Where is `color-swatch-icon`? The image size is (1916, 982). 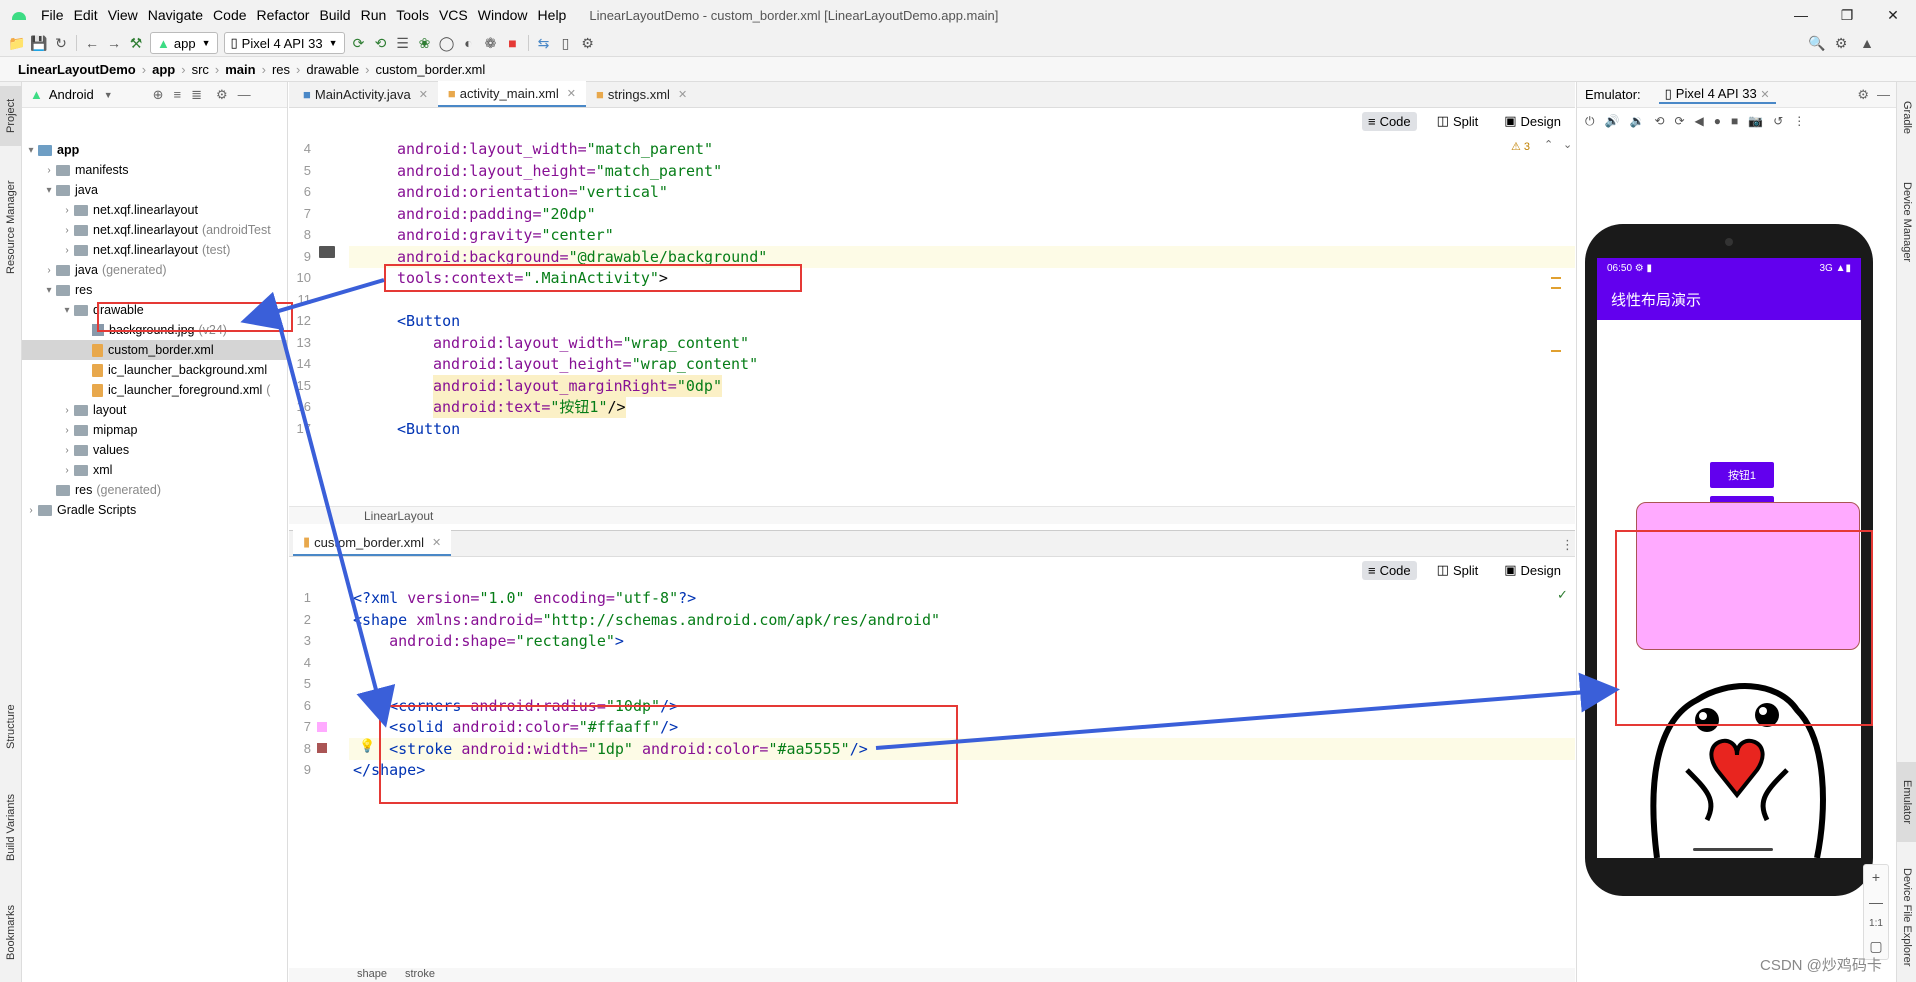 color-swatch-icon is located at coordinates (322, 727).